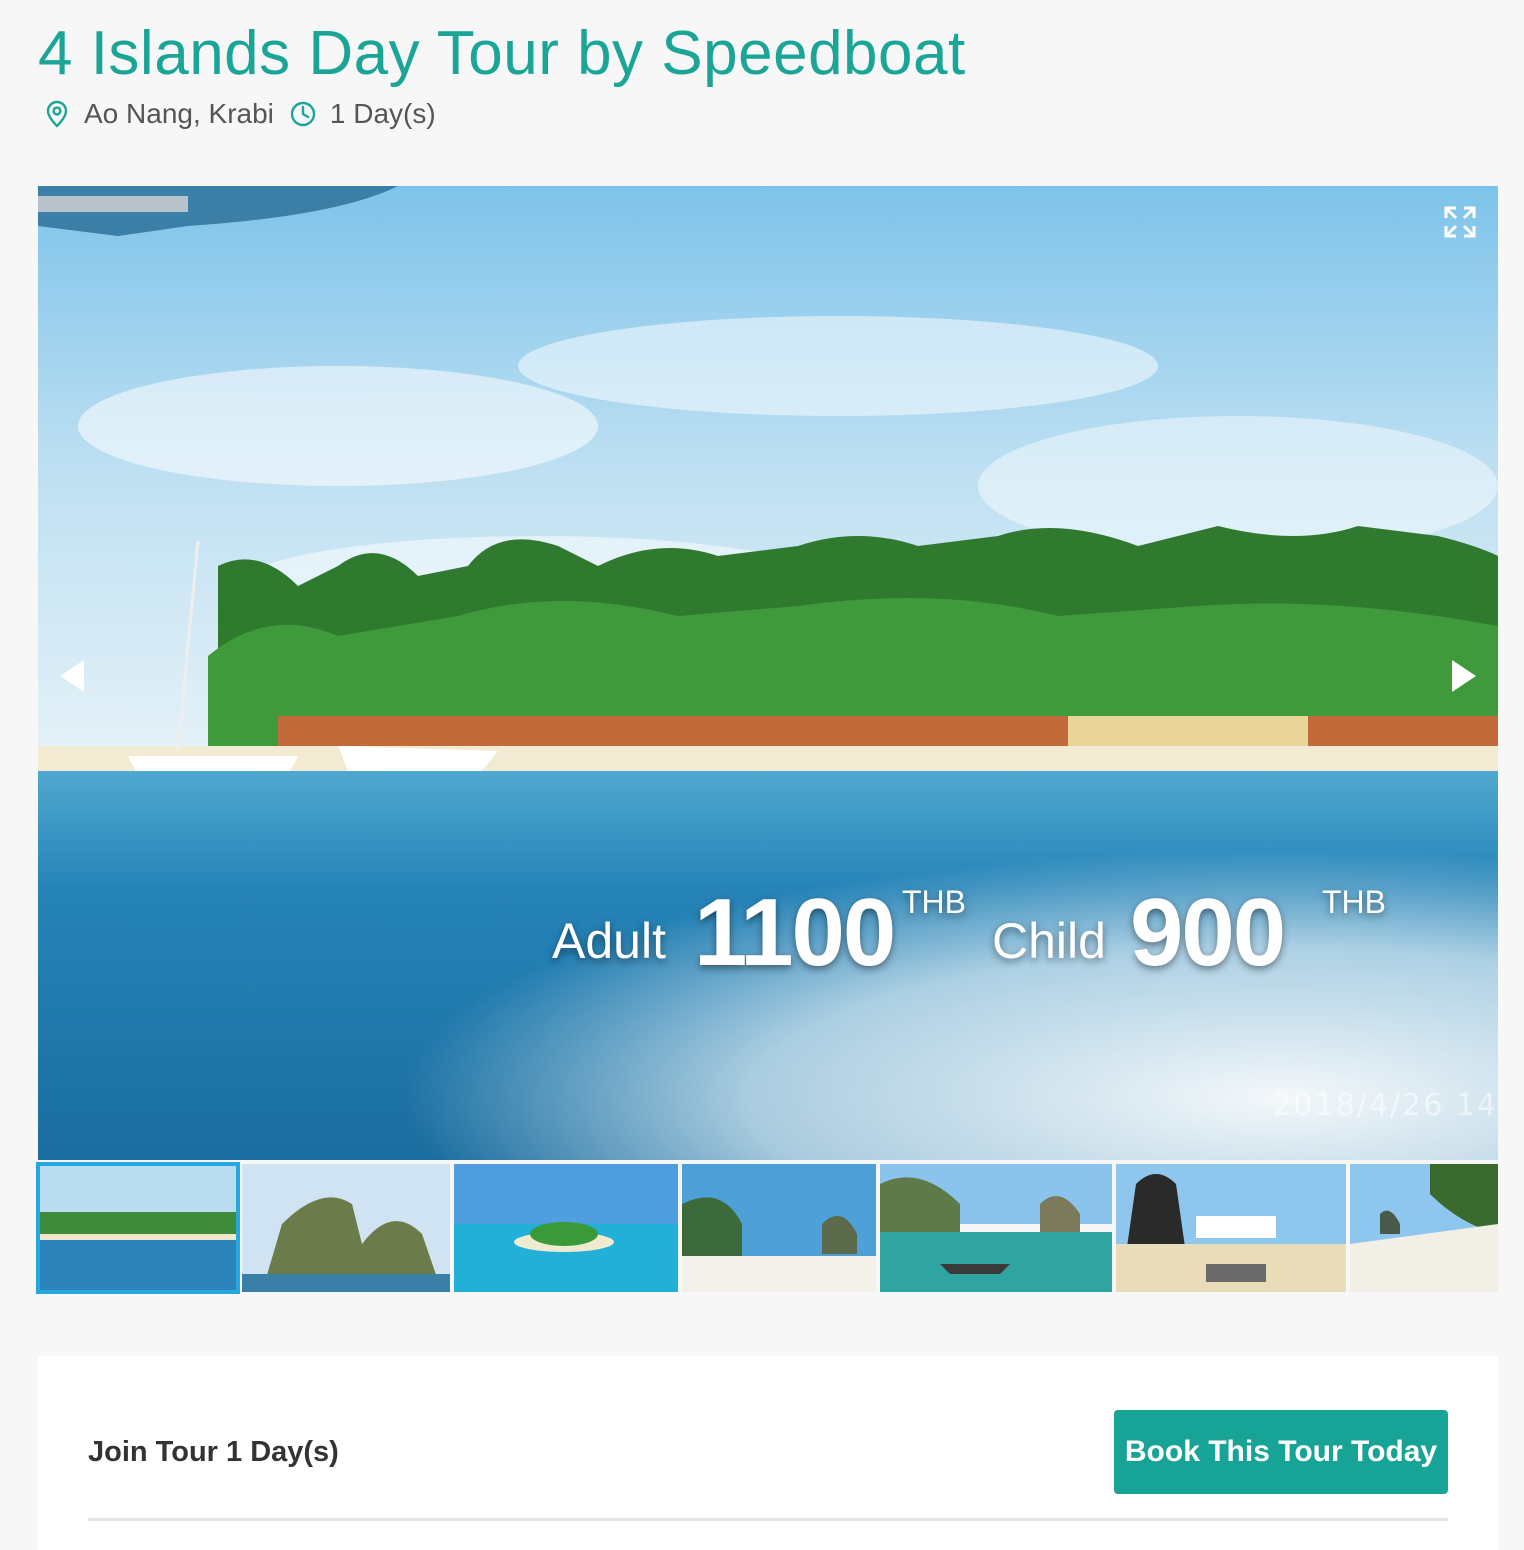 This screenshot has width=1524, height=1550. Describe the element at coordinates (213, 1452) in the screenshot. I see `join-tour-text: Join Tour 1 Day(s)` at that location.